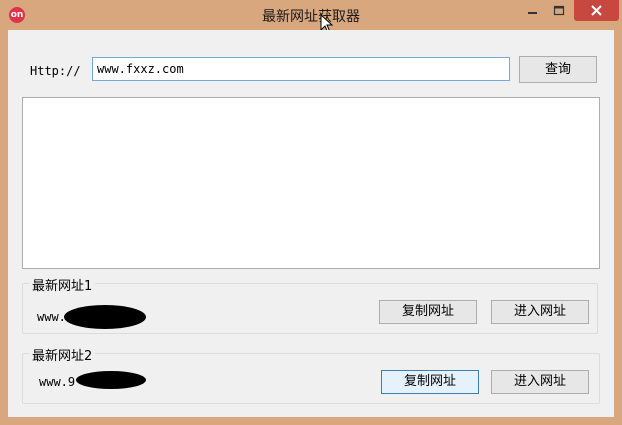 This screenshot has width=622, height=425. I want to click on http-label: Http://, so click(55, 71).